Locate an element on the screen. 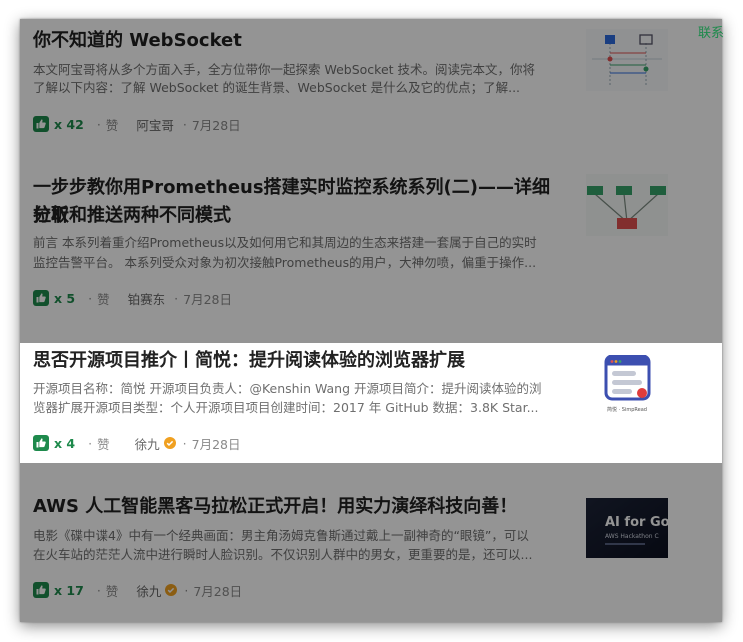 Image resolution: width=743 pixels, height=642 pixels. like-button: x 5 is located at coordinates (56, 298).